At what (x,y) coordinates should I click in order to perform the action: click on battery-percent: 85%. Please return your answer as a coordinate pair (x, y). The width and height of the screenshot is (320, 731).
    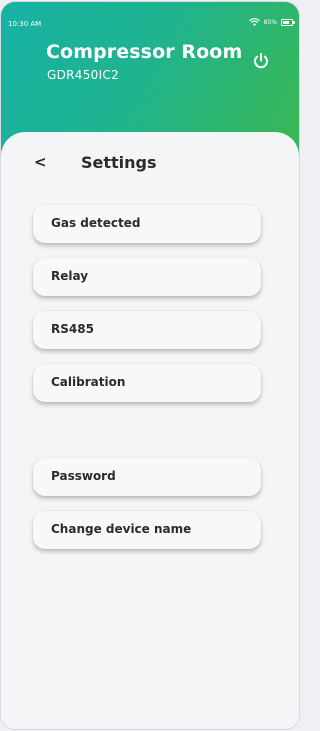
    Looking at the image, I should click on (270, 22).